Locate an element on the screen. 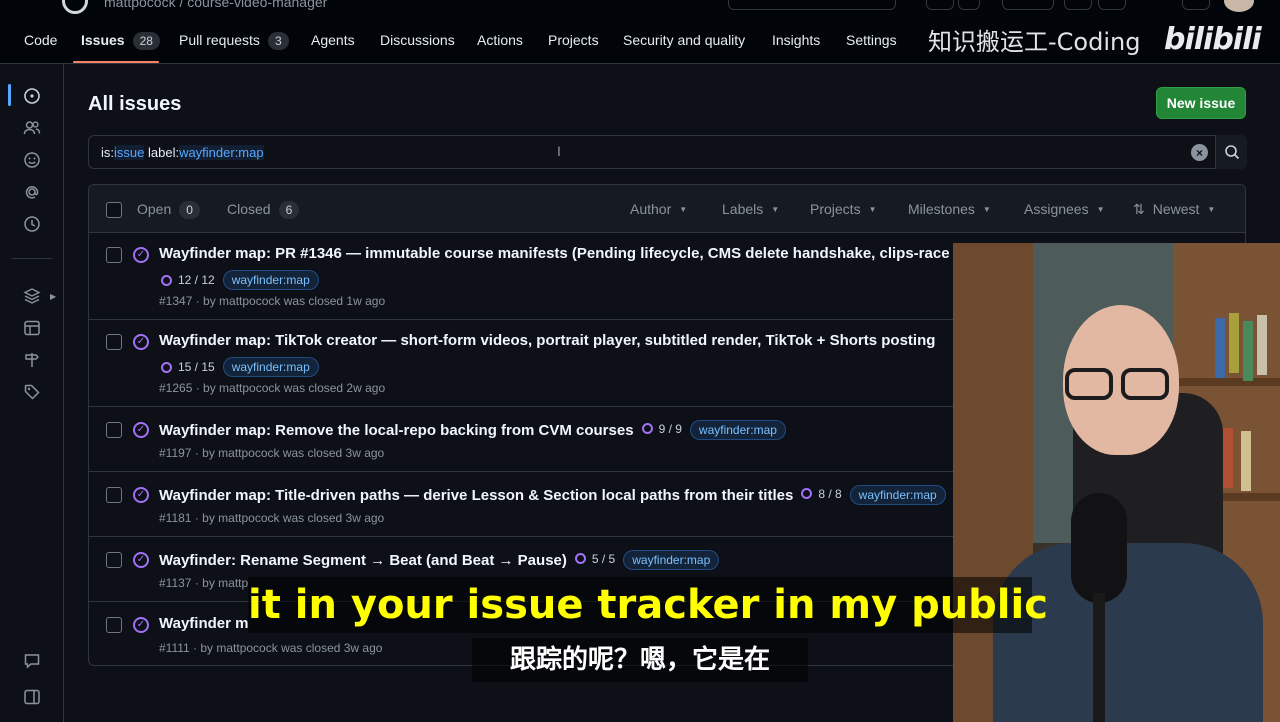 This screenshot has height=722, width=1280. author-filter: Author ▼ is located at coordinates (658, 209).